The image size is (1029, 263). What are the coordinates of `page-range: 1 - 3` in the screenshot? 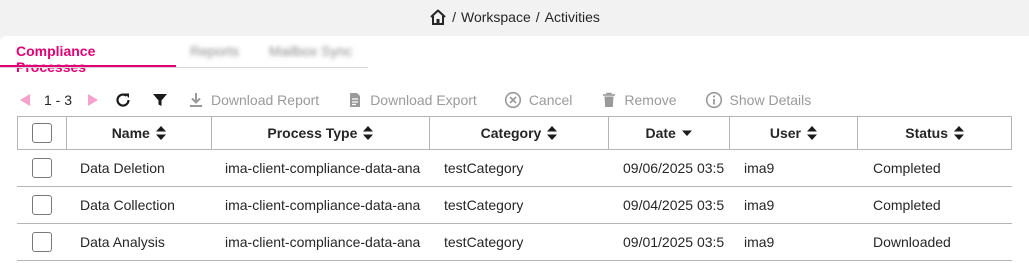 It's located at (58, 100).